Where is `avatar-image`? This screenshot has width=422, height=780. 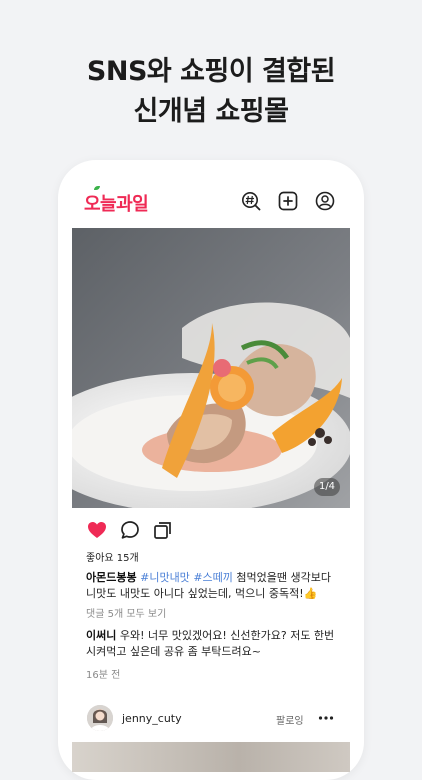 avatar-image is located at coordinates (100, 718).